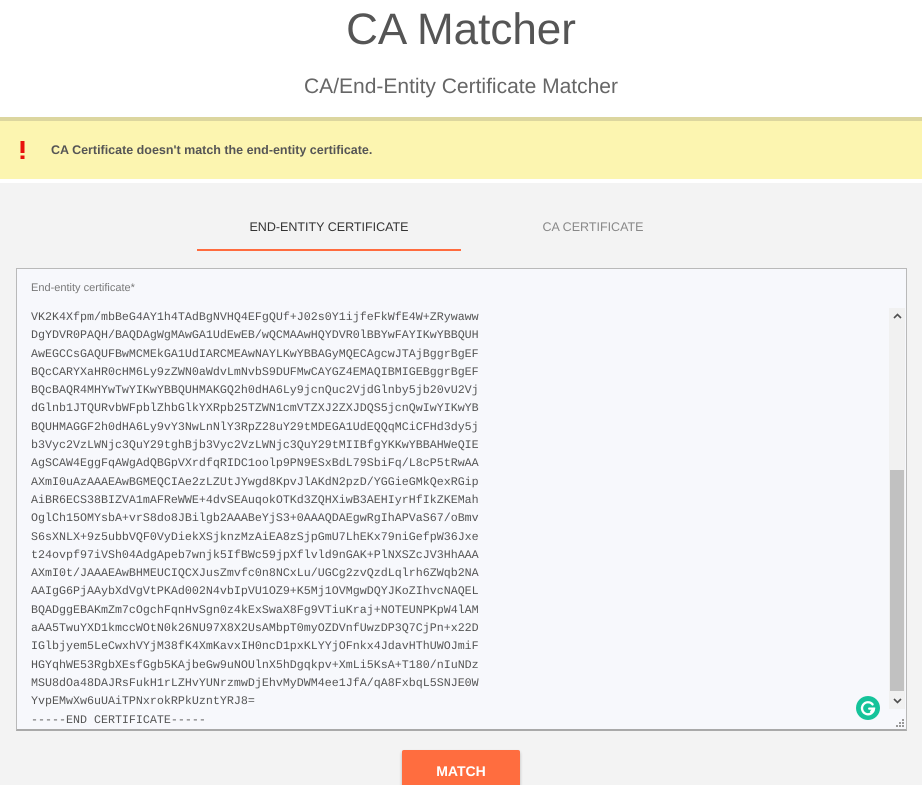 This screenshot has width=922, height=785. I want to click on caret-down-icon, so click(897, 701).